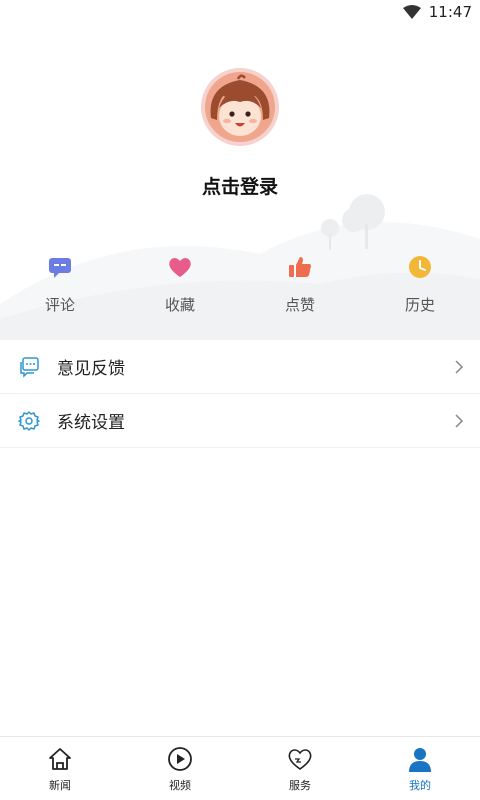 The height and width of the screenshot is (800, 480). What do you see at coordinates (60, 268) in the screenshot?
I see `comment-icon` at bounding box center [60, 268].